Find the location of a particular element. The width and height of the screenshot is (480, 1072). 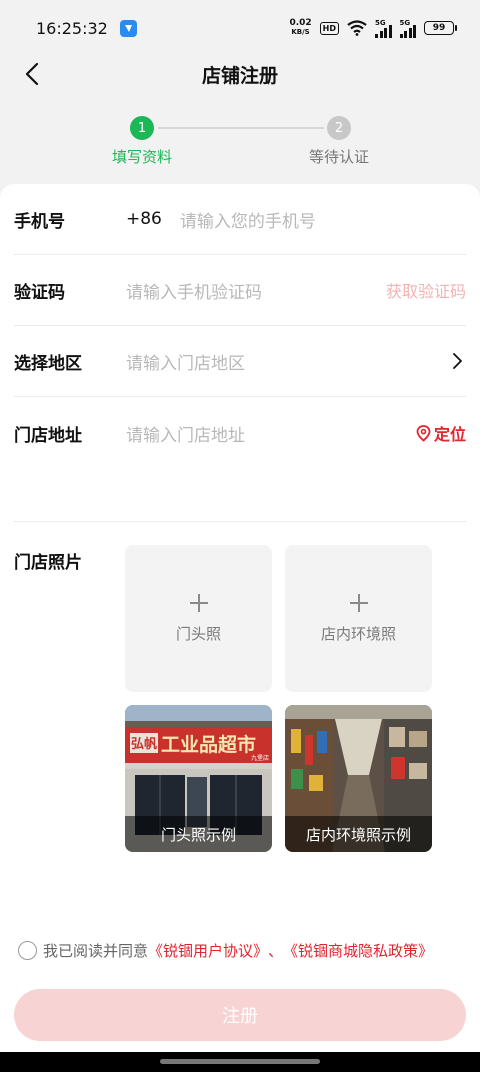

code-label: 验证码 is located at coordinates (39, 292).